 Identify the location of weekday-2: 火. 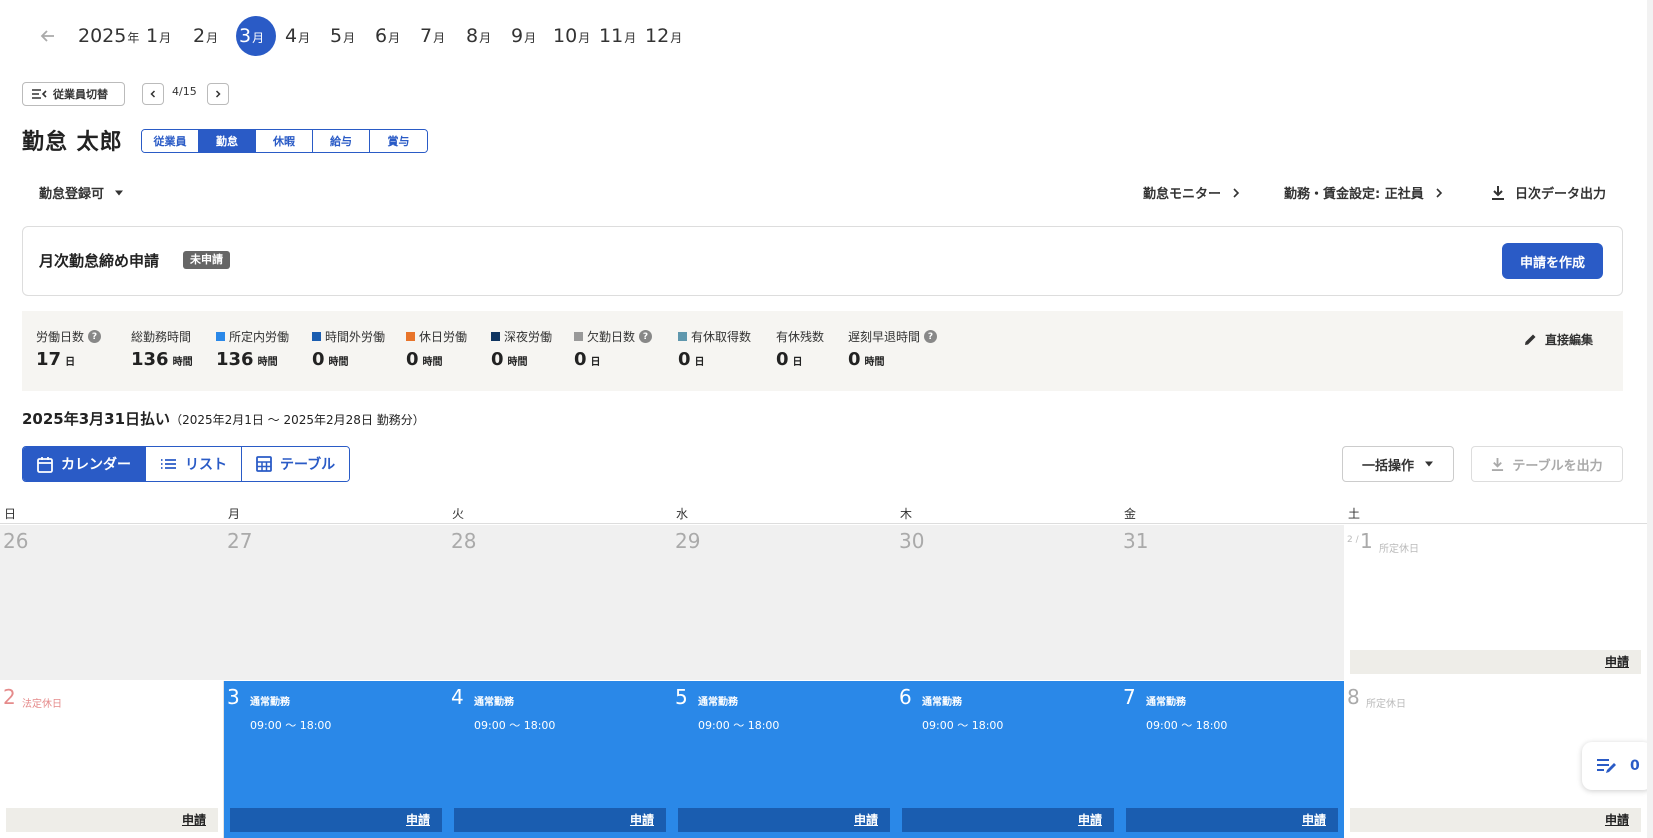
(458, 514).